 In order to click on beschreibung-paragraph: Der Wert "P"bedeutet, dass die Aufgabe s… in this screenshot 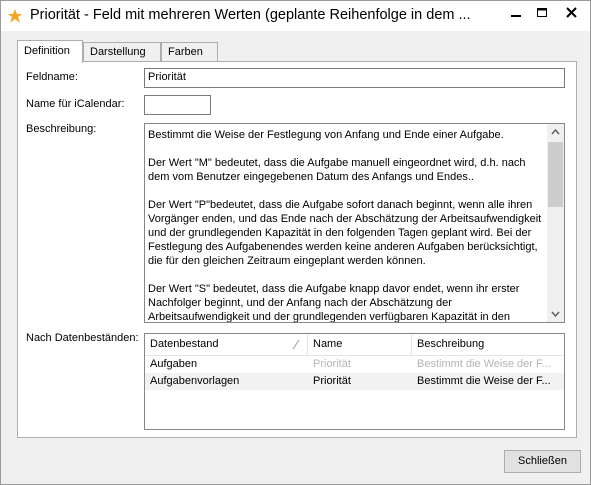, I will do `click(345, 233)`.